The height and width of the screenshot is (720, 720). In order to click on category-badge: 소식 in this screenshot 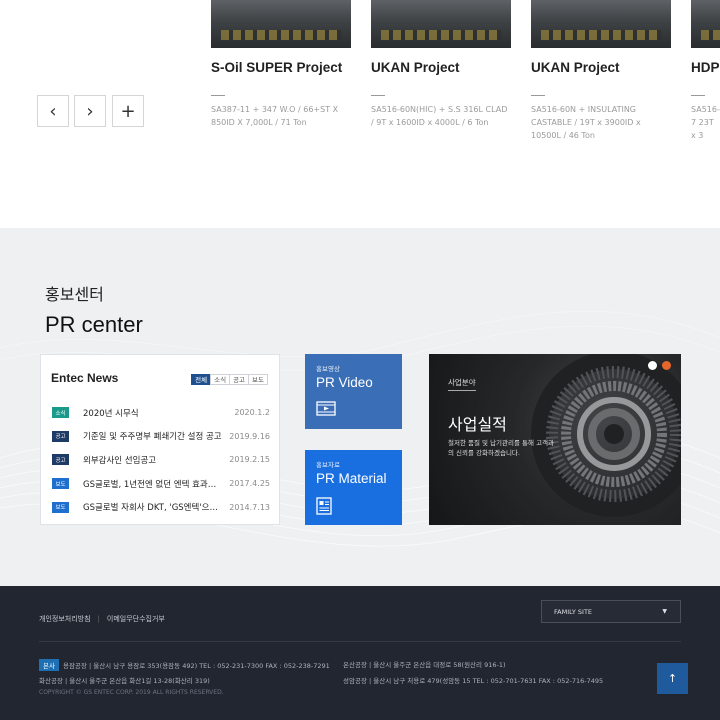, I will do `click(60, 413)`.